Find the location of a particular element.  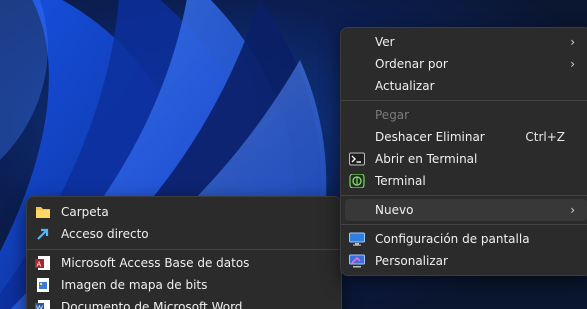

menu-item-label: Acceso directo is located at coordinates (105, 234).